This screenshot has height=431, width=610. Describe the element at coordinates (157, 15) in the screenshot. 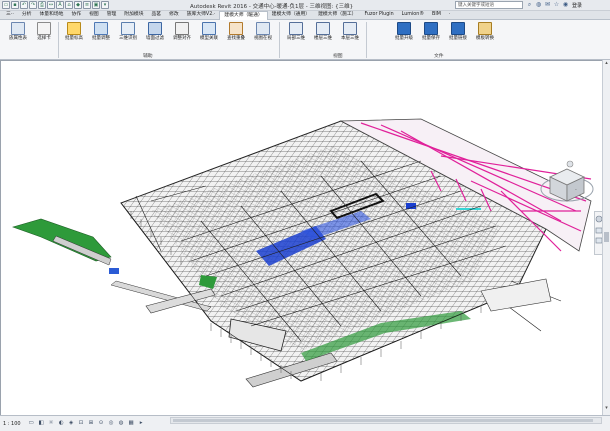

I see `tab-pinming: 品茗` at that location.